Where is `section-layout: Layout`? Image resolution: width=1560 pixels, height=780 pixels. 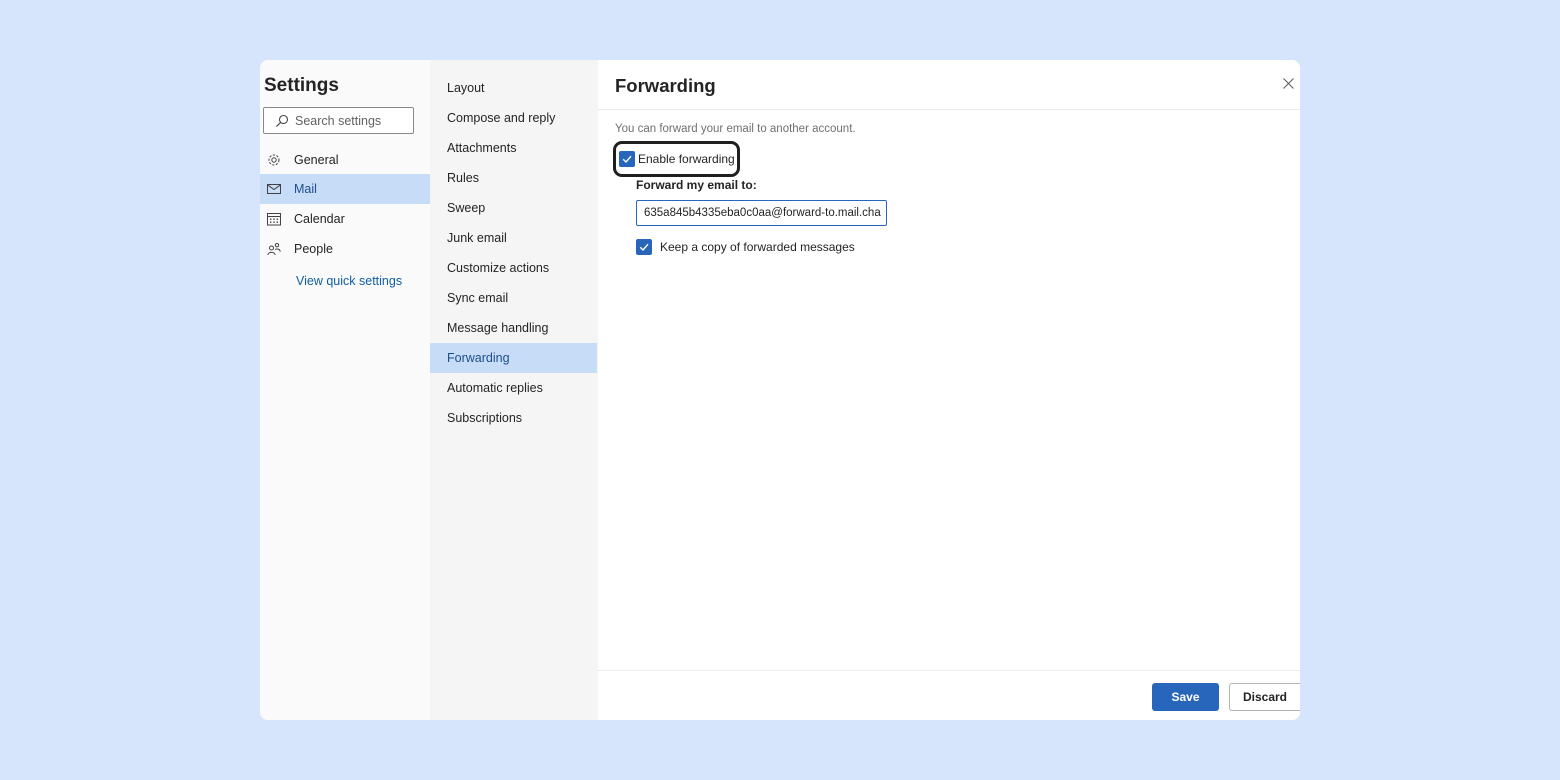 section-layout: Layout is located at coordinates (513, 88).